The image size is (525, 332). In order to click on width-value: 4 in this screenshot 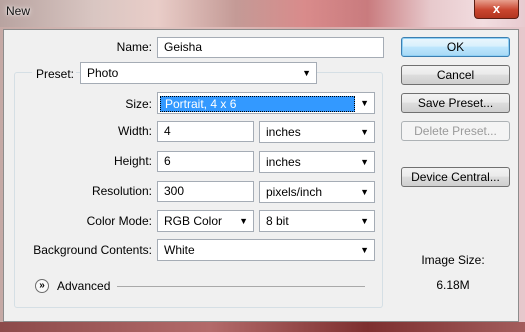, I will do `click(167, 131)`.